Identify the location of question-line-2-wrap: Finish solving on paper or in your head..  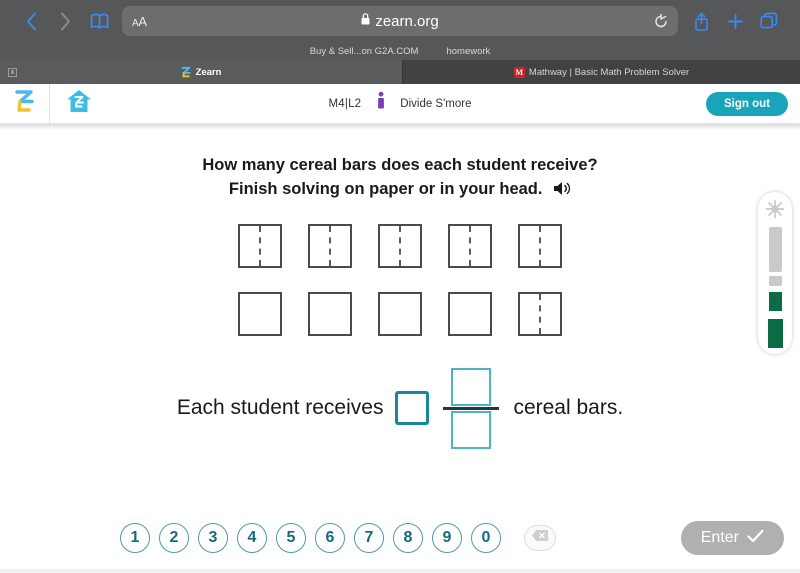
(400, 191).